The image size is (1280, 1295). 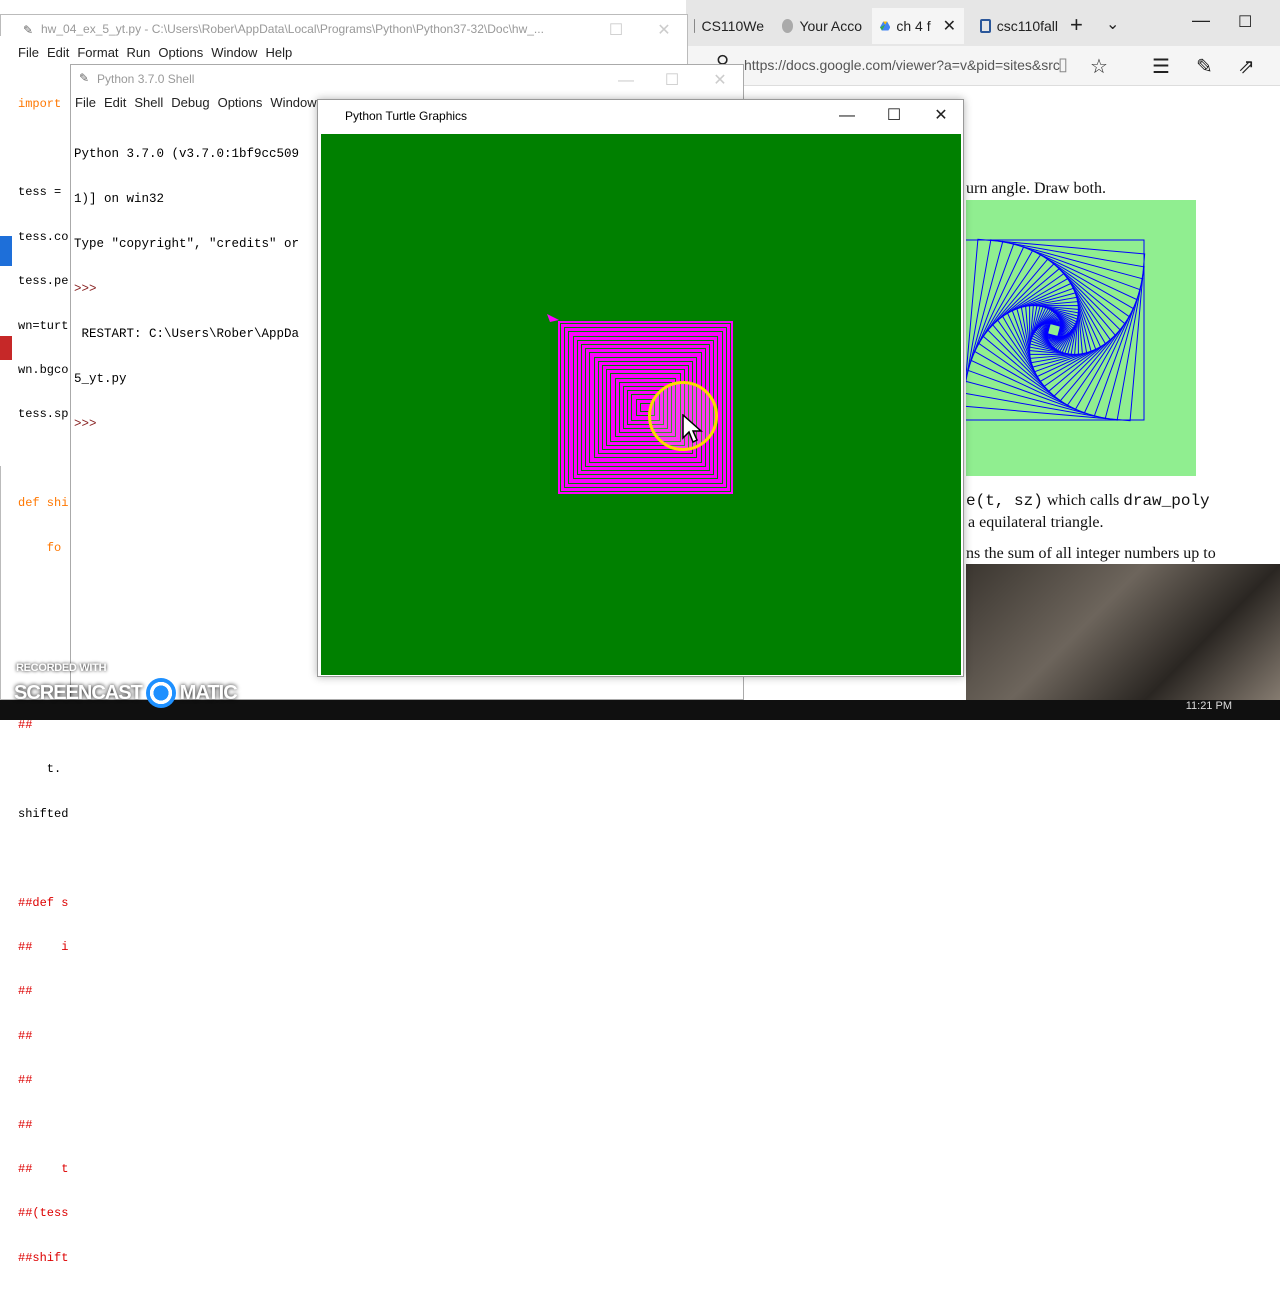 I want to click on tab-label: ch 4 f, so click(x=913, y=26).